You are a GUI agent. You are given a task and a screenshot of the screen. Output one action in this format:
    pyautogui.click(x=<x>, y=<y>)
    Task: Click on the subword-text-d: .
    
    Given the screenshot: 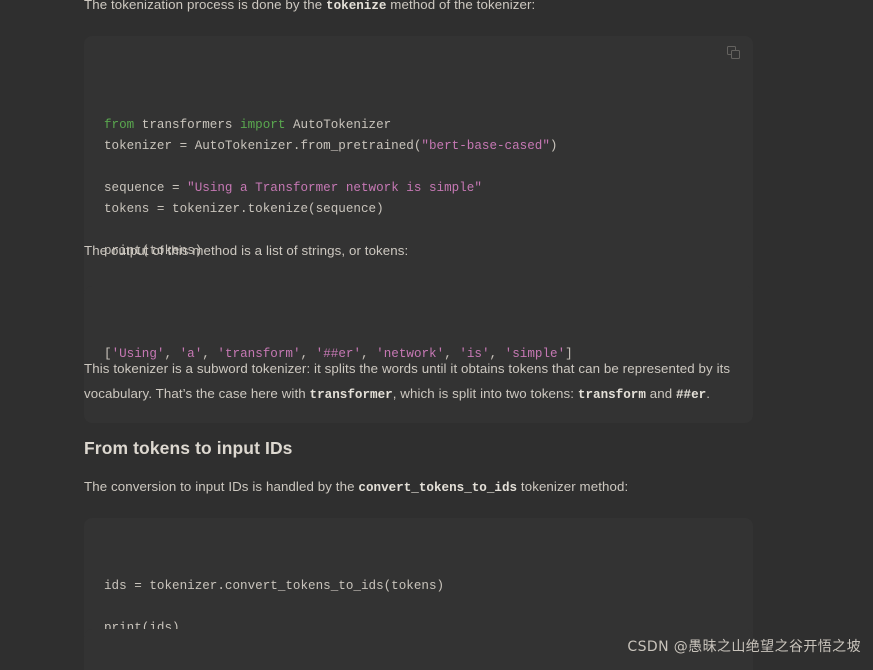 What is the action you would take?
    pyautogui.click(x=708, y=393)
    